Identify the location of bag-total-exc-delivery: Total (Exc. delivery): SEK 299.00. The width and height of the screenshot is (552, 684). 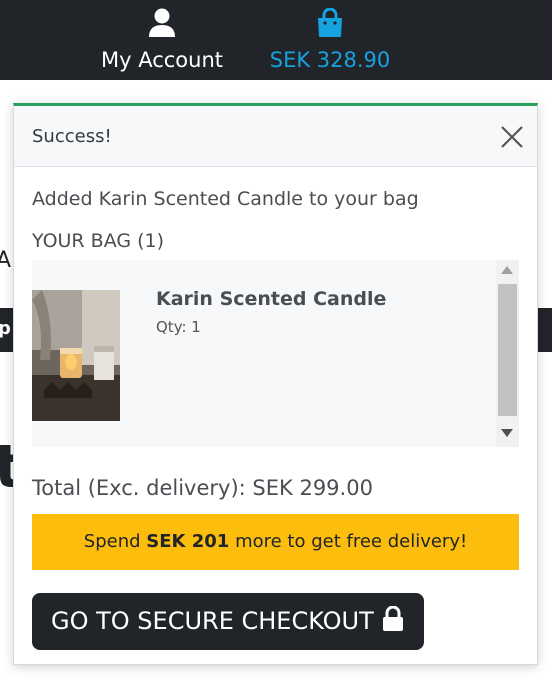
(202, 488).